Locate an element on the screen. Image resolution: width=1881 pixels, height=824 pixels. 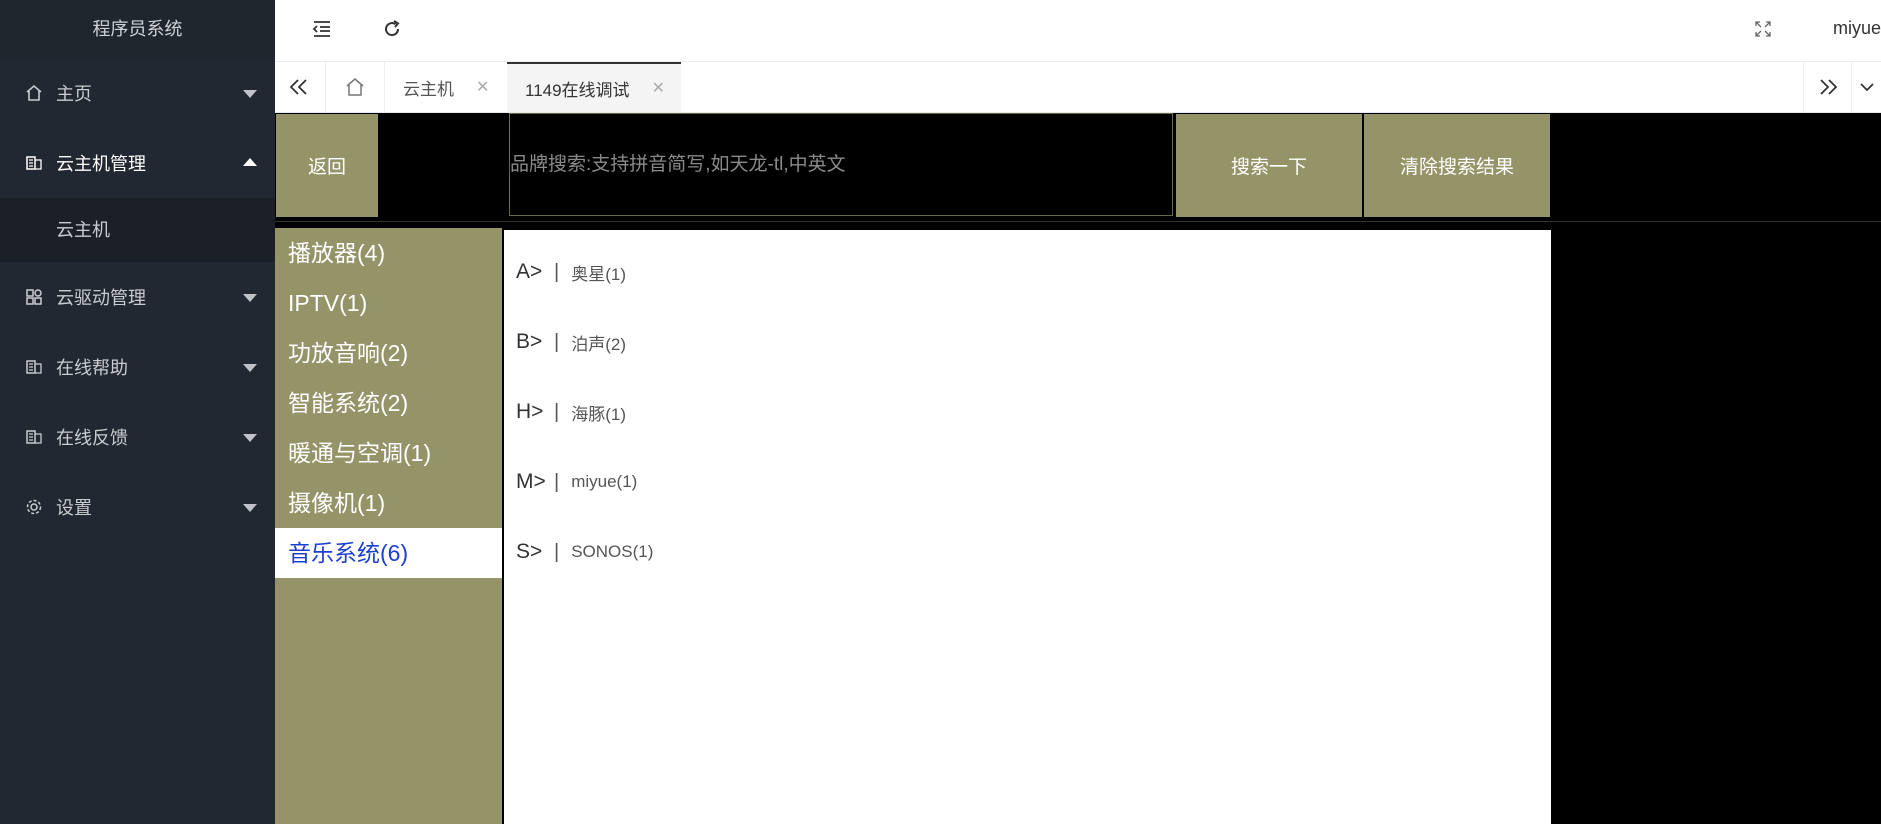
brand-row: H> | 海豚(1) is located at coordinates (571, 412).